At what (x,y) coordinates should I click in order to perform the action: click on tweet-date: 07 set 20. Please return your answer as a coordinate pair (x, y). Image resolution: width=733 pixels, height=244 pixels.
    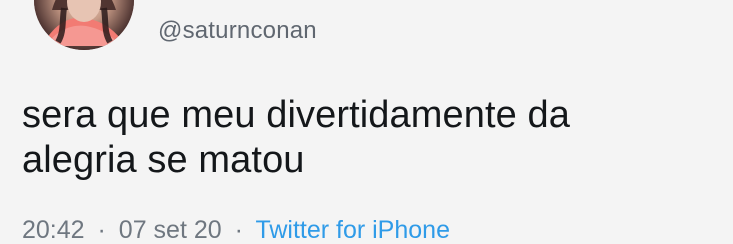
    Looking at the image, I should click on (170, 230).